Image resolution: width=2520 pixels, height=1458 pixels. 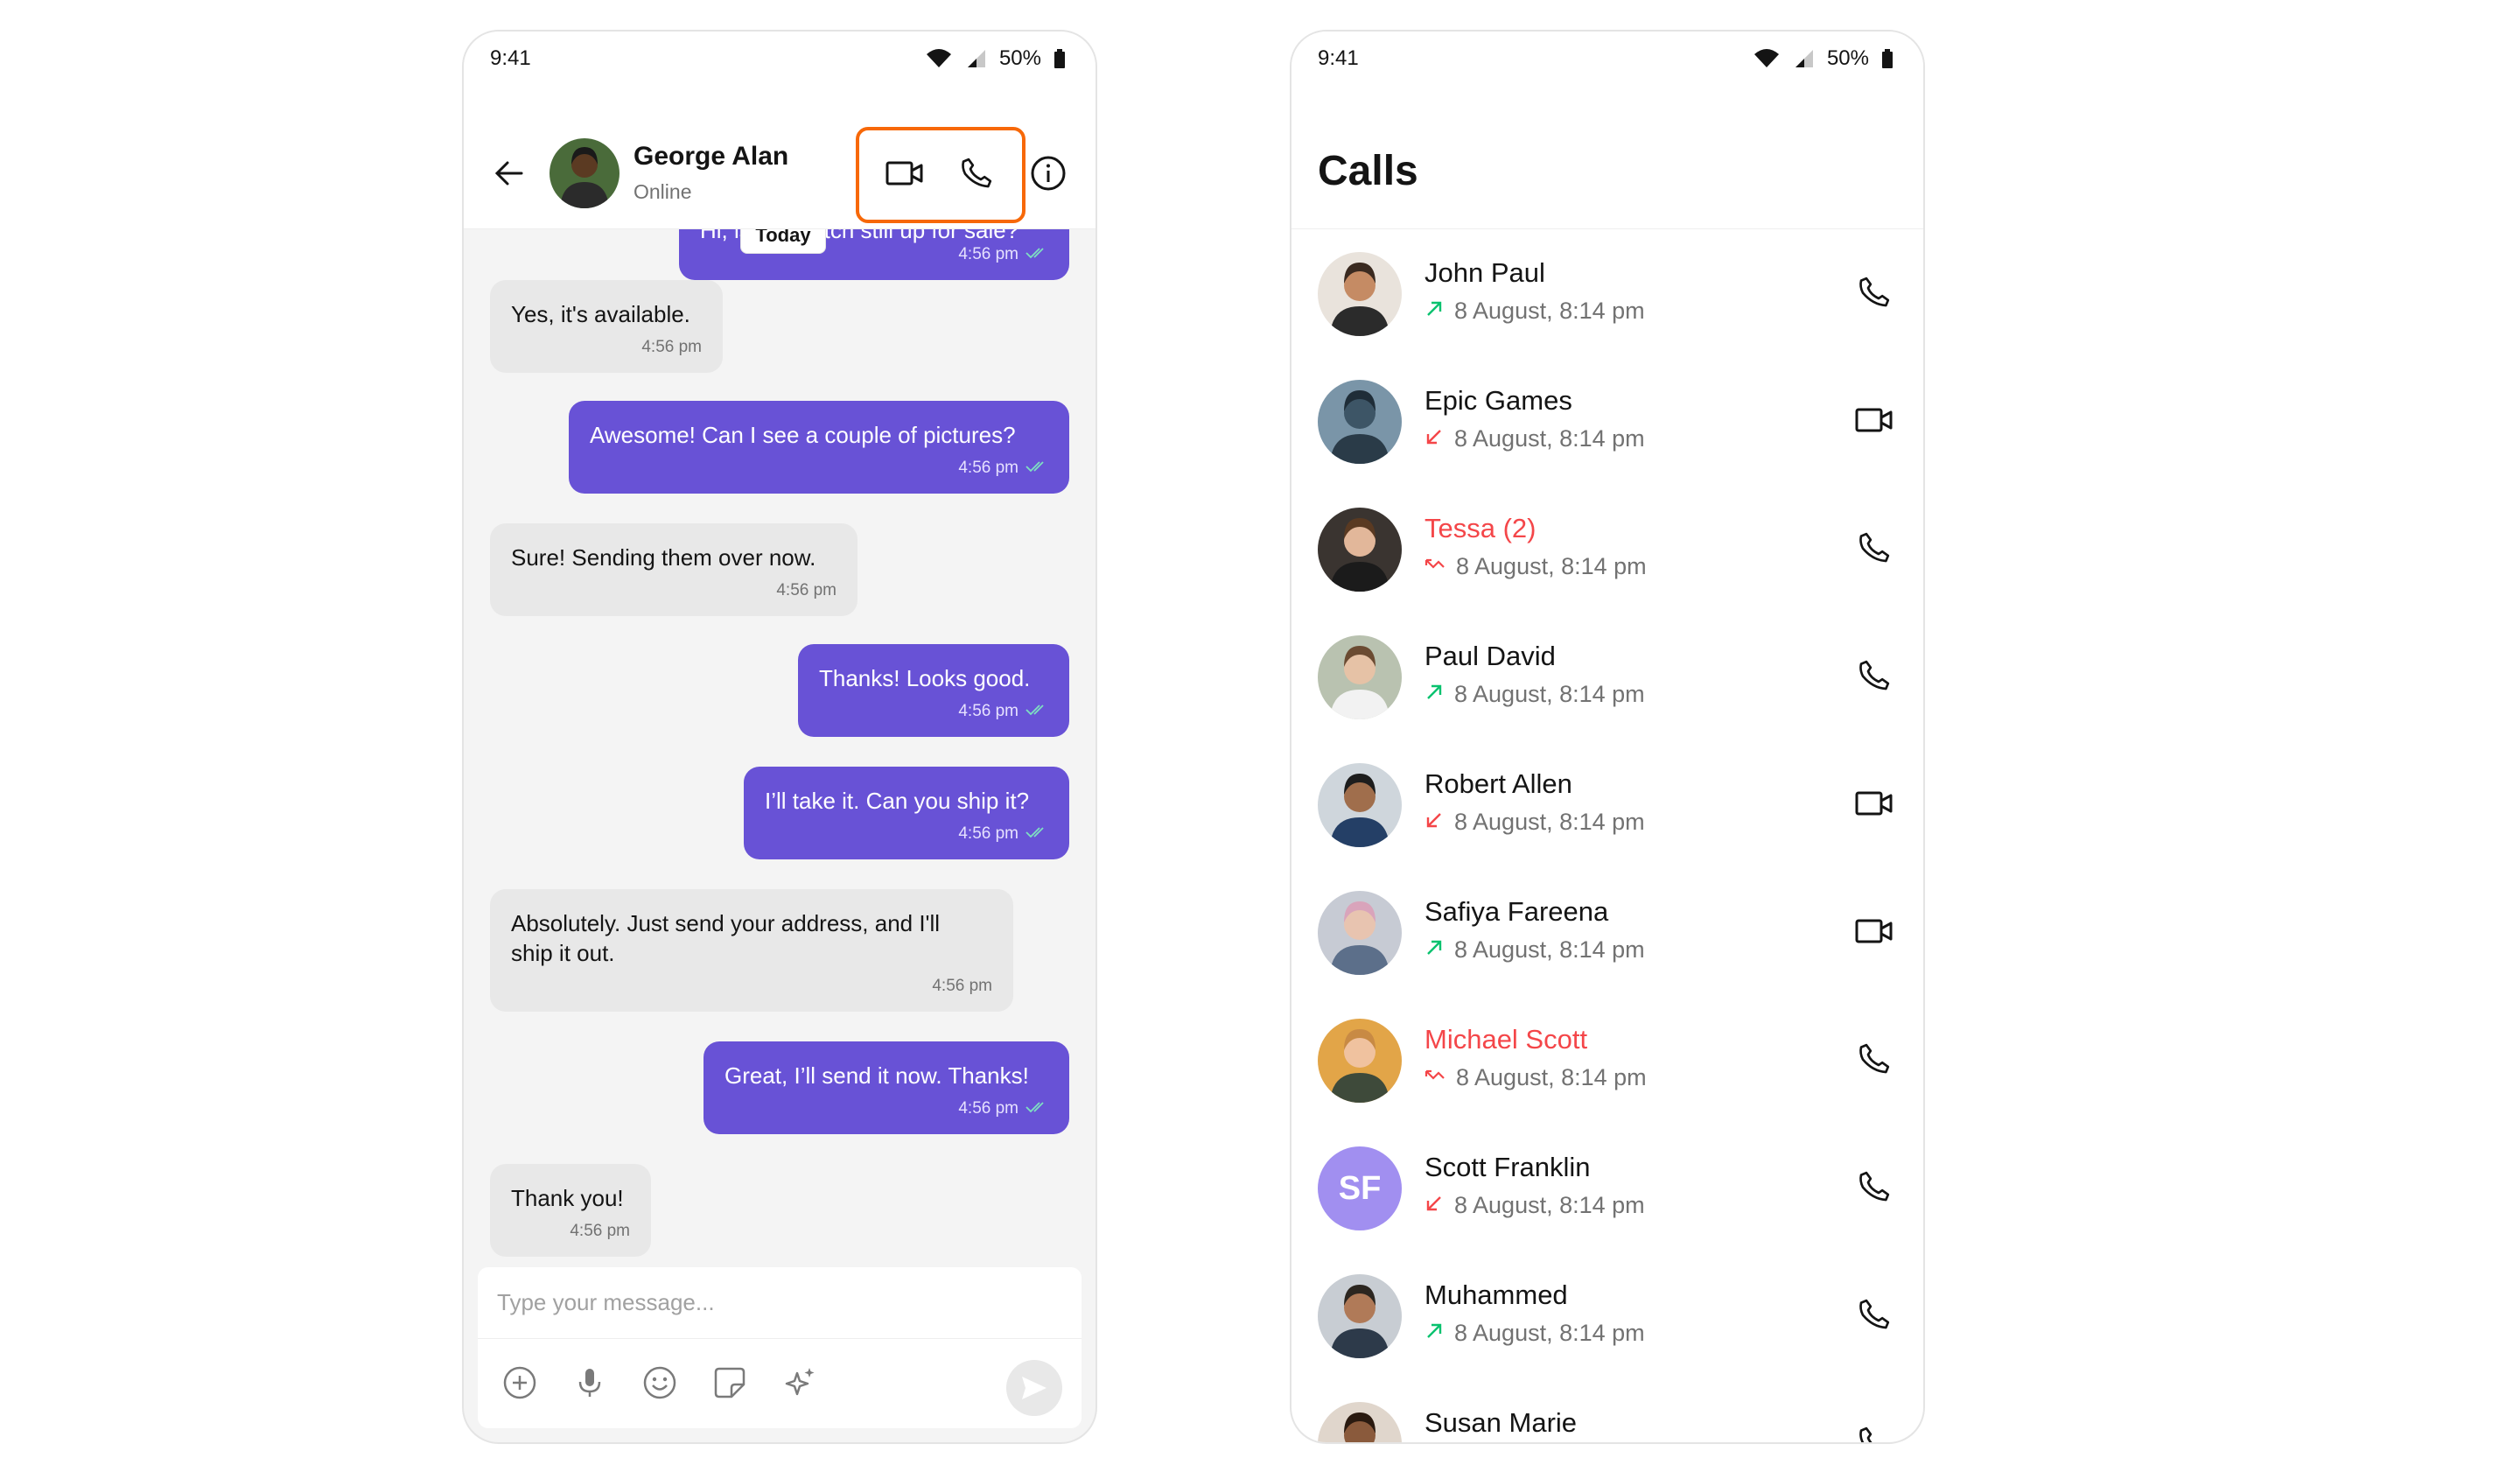 I want to click on call-contact-name: Tessa (2), so click(x=1480, y=528).